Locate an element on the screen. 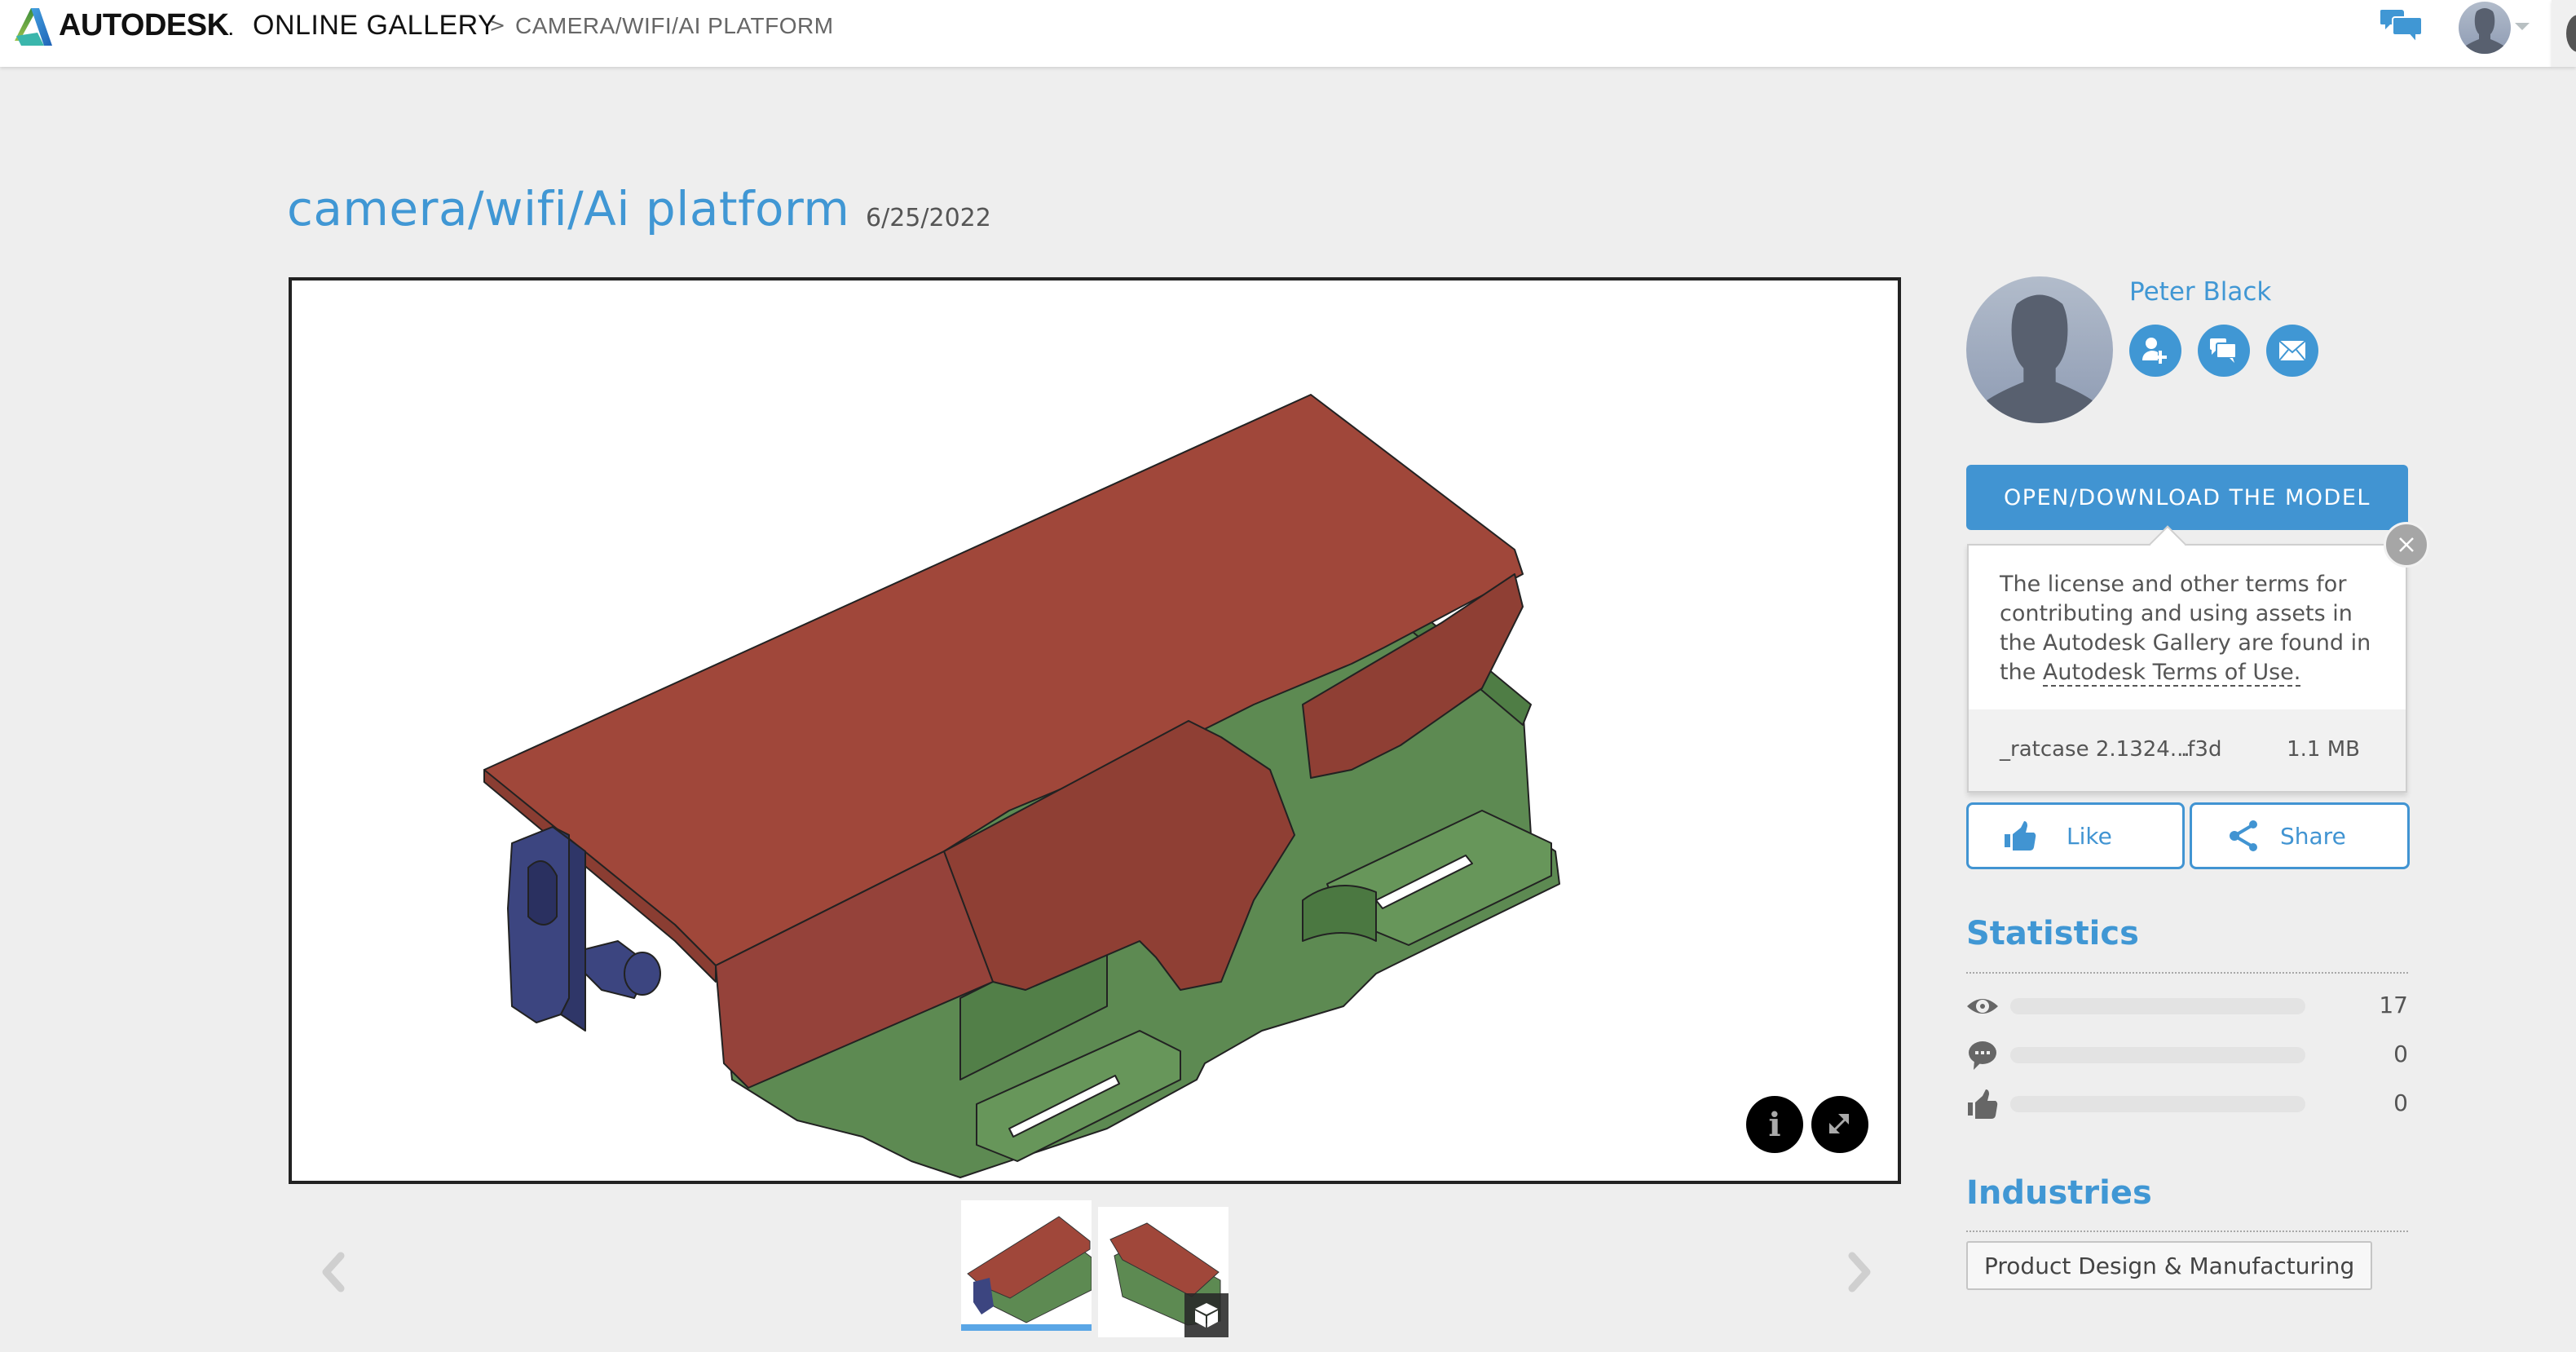  close-popover-button is located at coordinates (2406, 545).